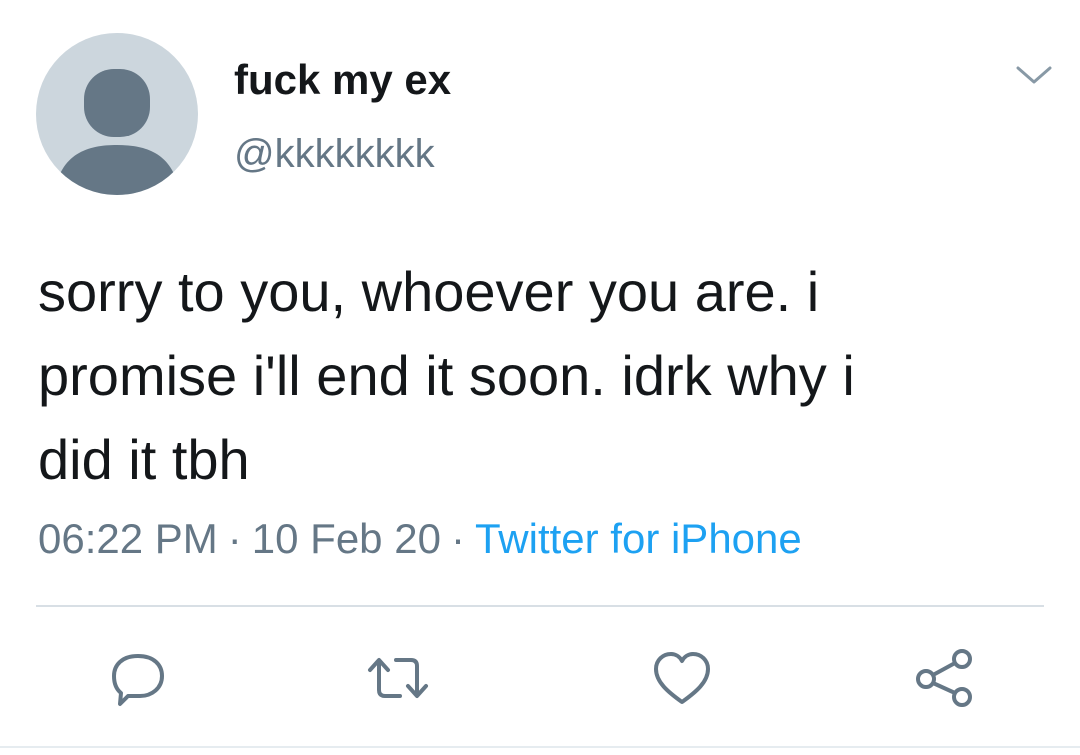 This screenshot has width=1080, height=755. What do you see at coordinates (144, 459) in the screenshot?
I see `tweet-text-line: did it tbh` at bounding box center [144, 459].